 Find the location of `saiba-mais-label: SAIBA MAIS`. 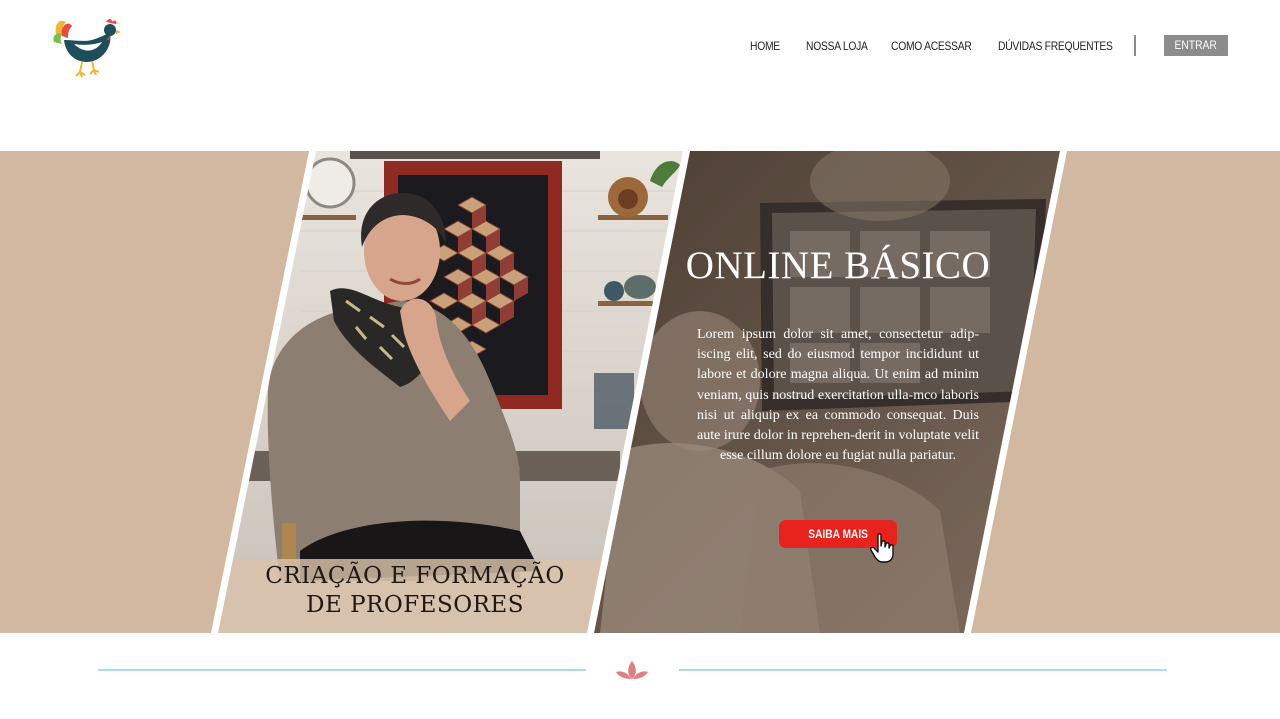

saiba-mais-label: SAIBA MAIS is located at coordinates (838, 534).